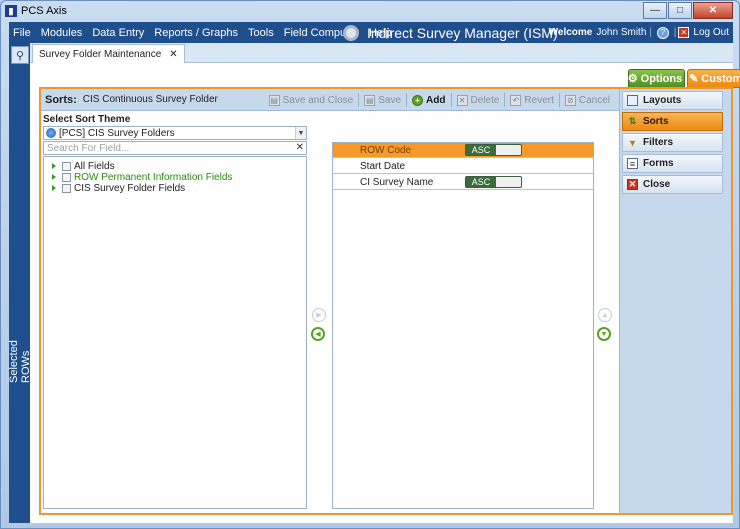  Describe the element at coordinates (318, 100) in the screenshot. I see `save-and-close-label: Save and Close` at that location.